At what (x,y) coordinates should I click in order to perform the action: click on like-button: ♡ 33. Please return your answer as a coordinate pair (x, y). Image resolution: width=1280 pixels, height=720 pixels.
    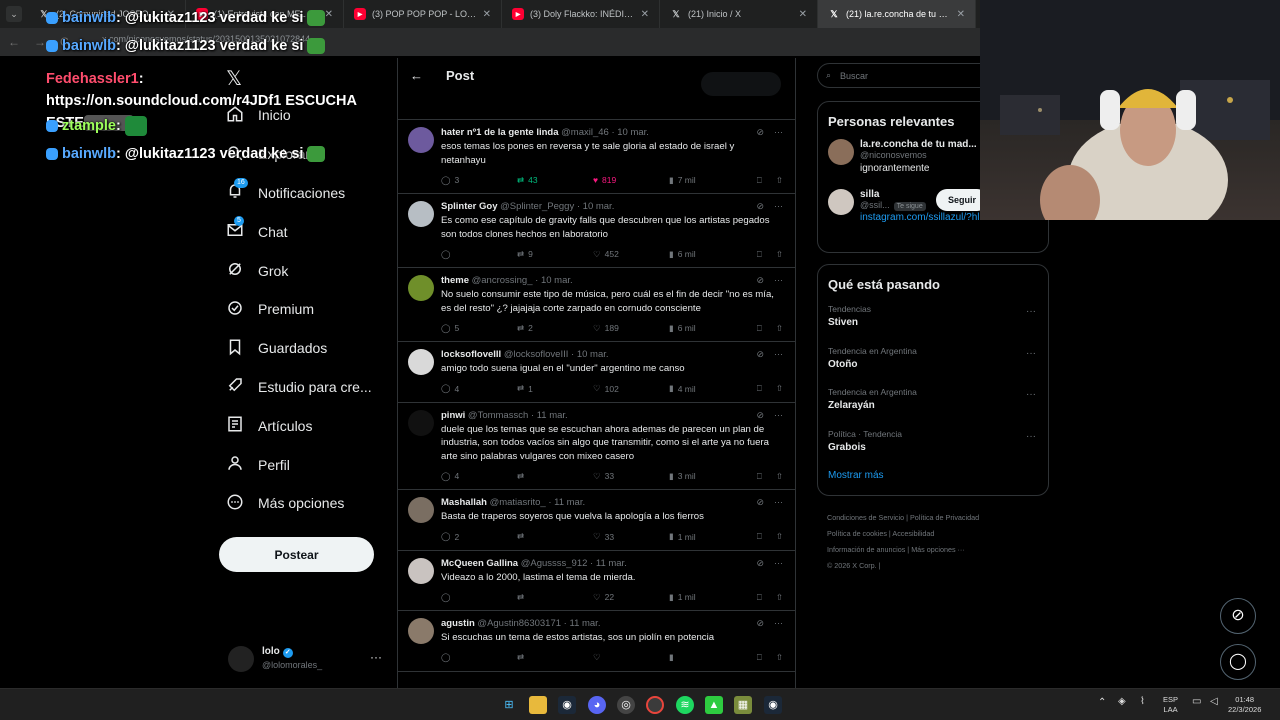
    Looking at the image, I should click on (631, 536).